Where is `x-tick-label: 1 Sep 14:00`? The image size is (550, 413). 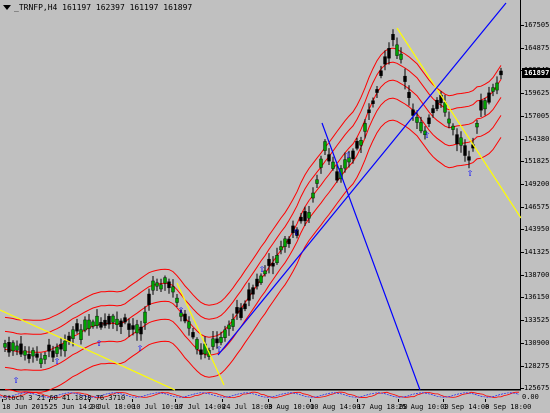
x-tick-label: 1 Sep 14:00 is located at coordinates (466, 405).